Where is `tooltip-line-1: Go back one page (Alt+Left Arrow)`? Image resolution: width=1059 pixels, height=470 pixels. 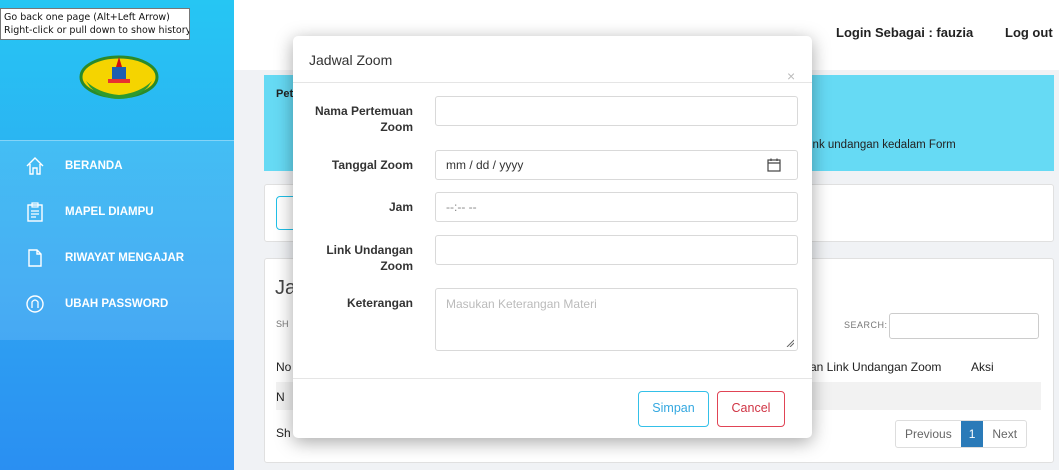 tooltip-line-1: Go back one page (Alt+Left Arrow) is located at coordinates (87, 17).